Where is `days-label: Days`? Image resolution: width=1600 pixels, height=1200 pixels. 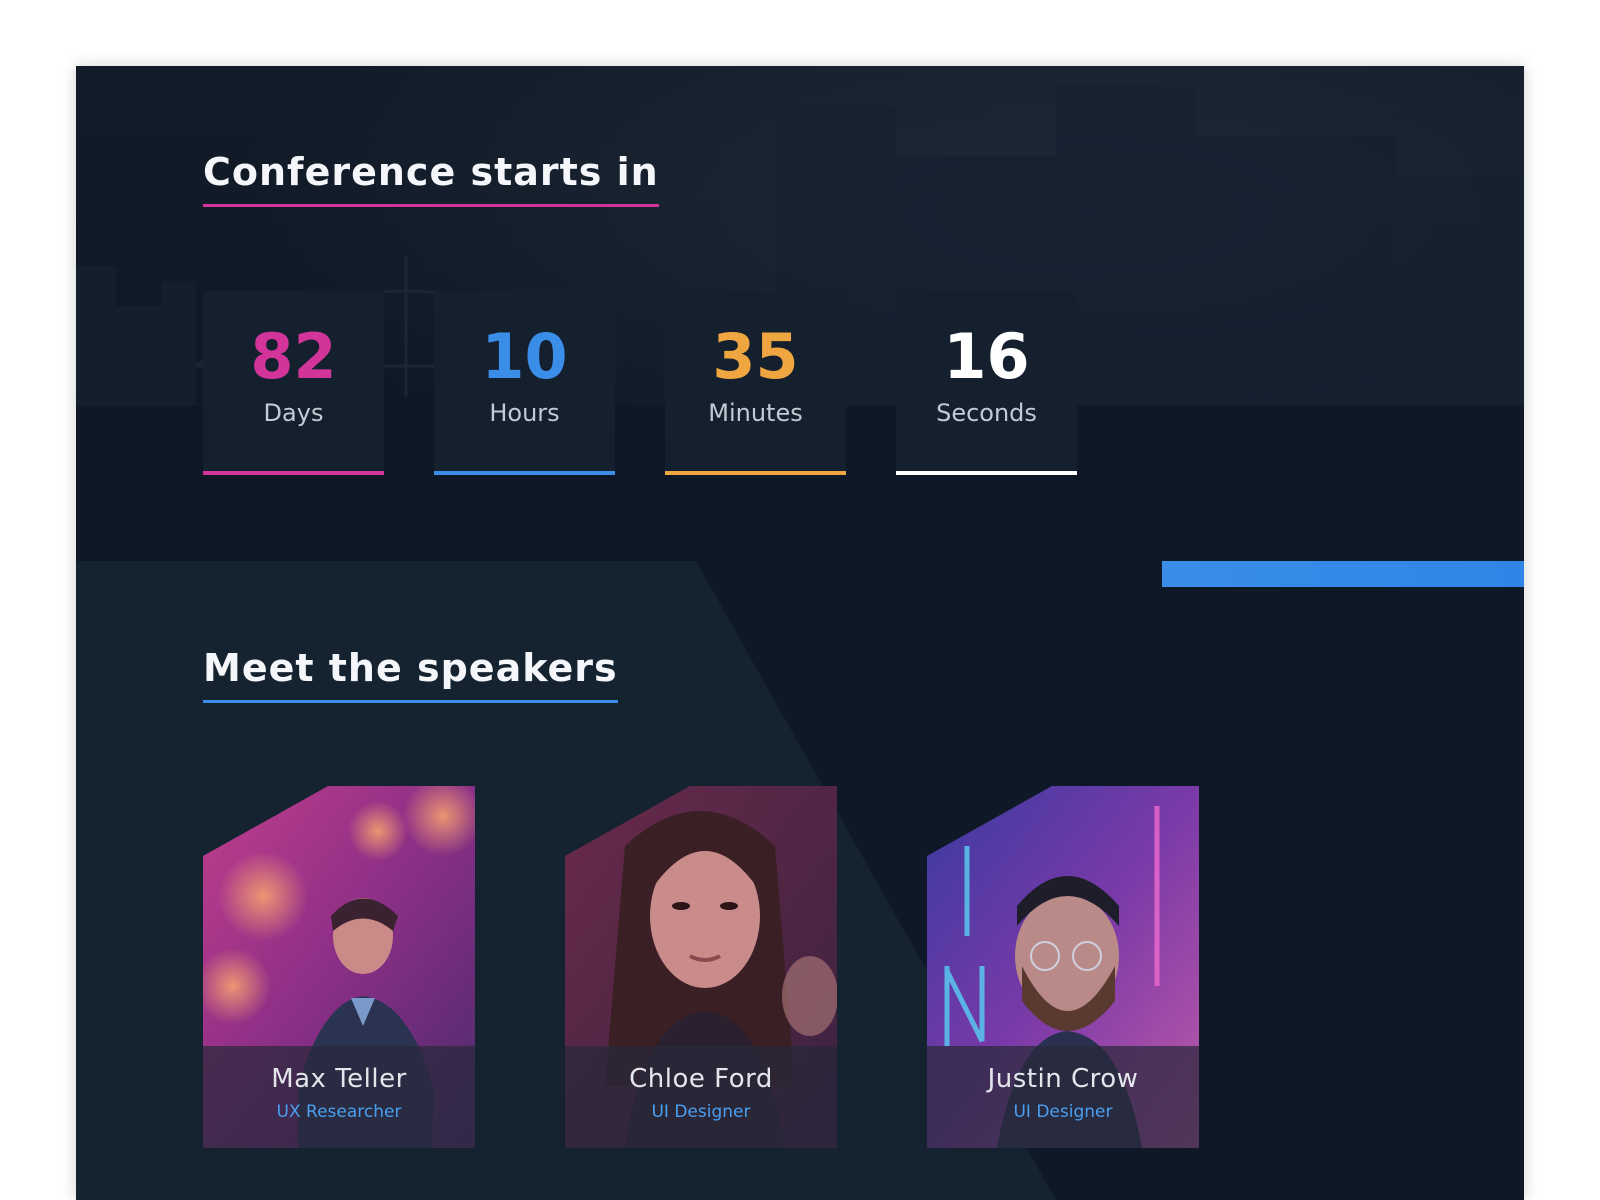 days-label: Days is located at coordinates (293, 413).